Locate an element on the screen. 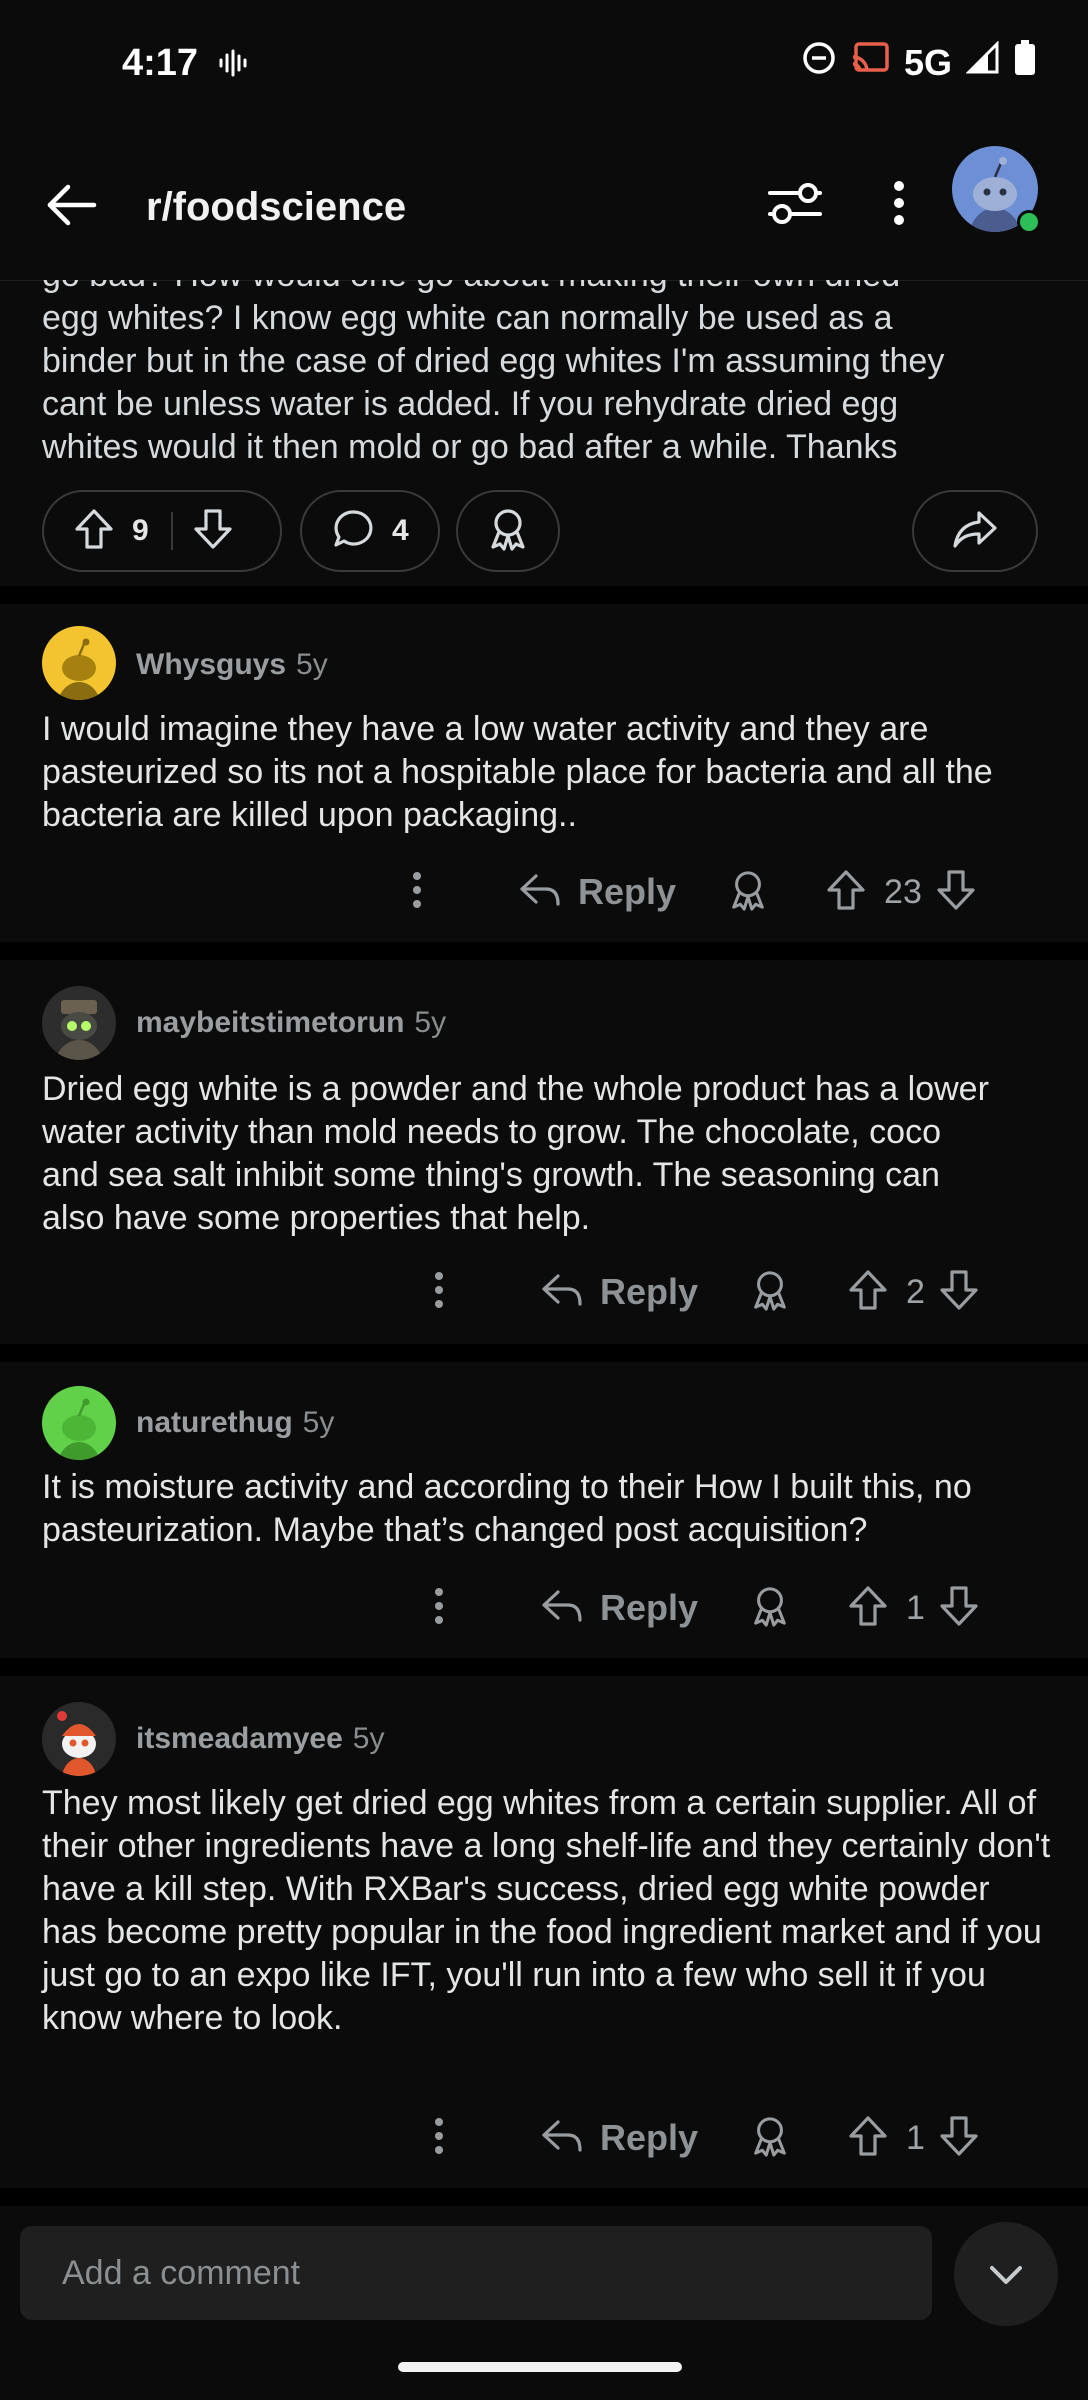  comment-author: maybeitstimetorun 5y is located at coordinates (291, 1023).